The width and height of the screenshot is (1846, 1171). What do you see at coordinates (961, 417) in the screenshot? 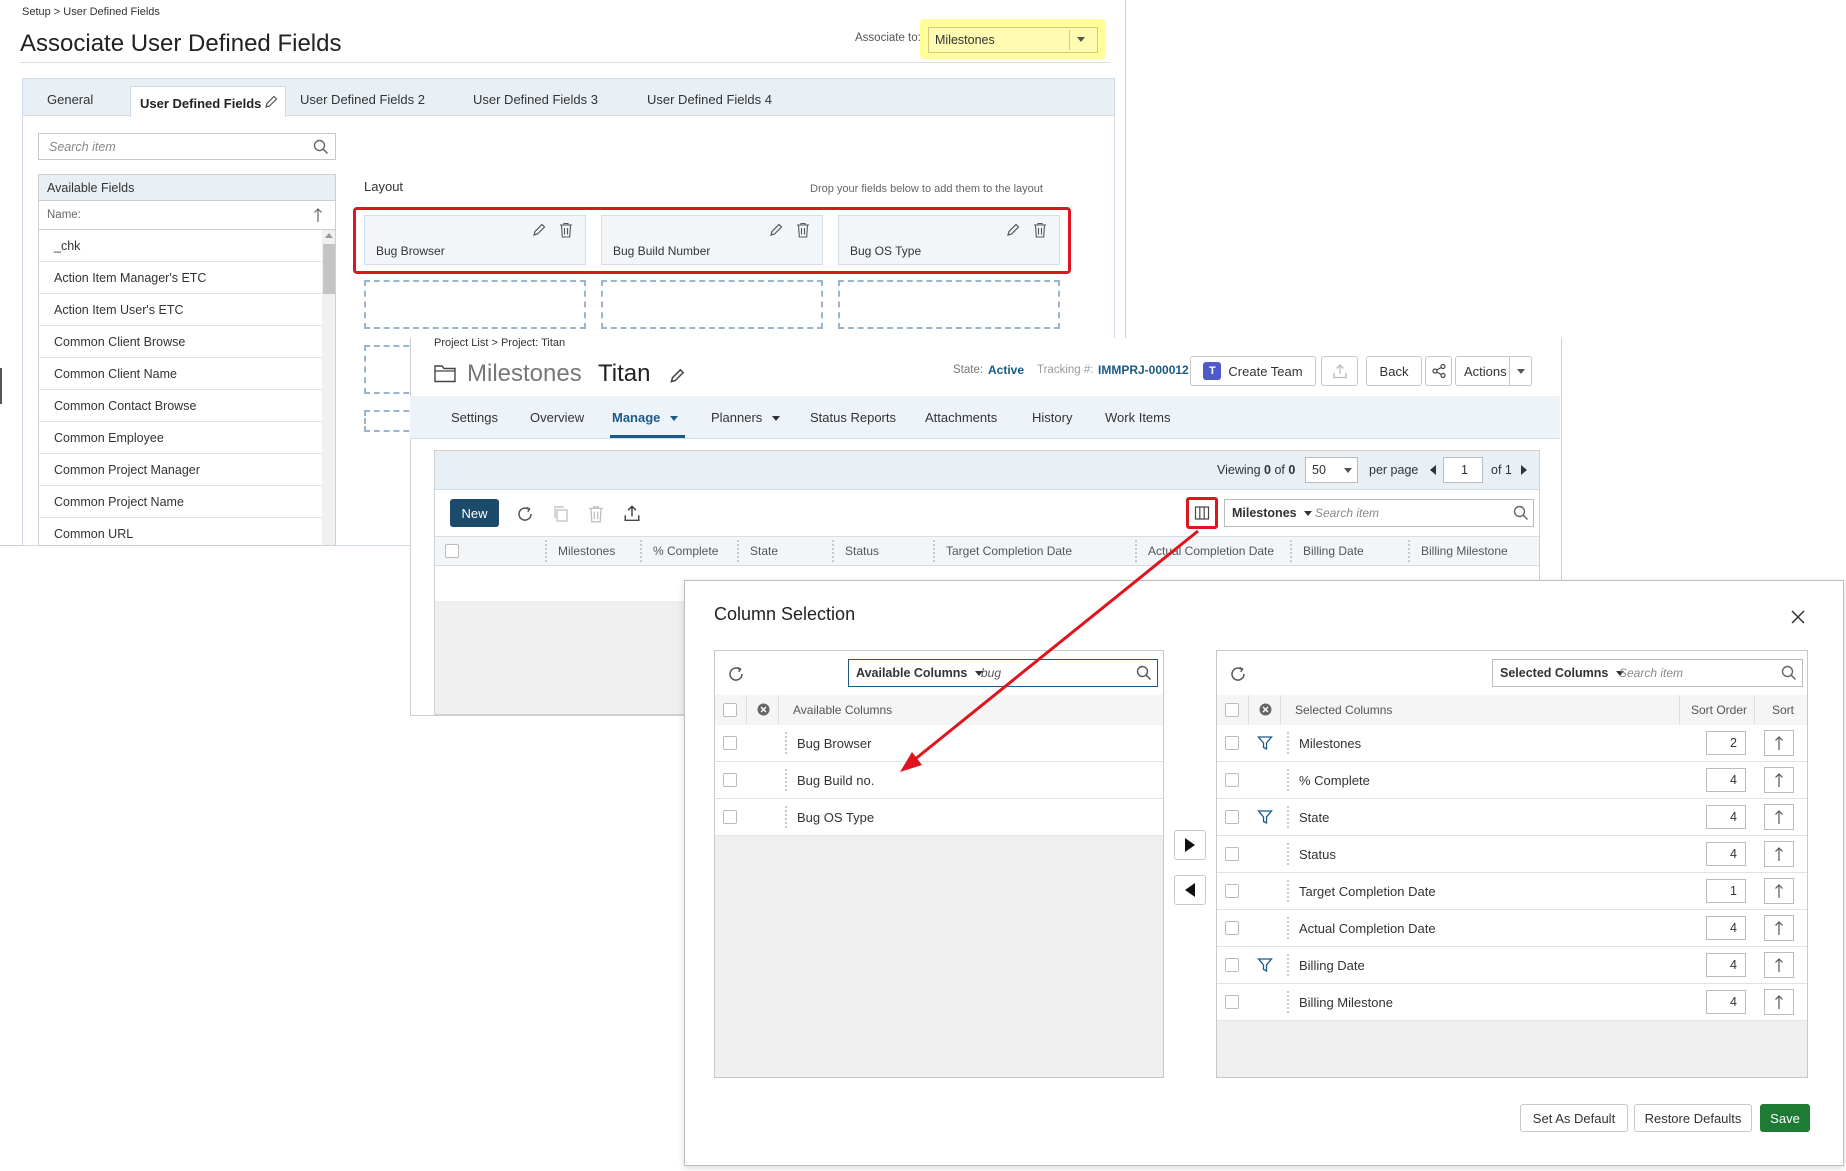
I see `tab-attachments: Attachments` at bounding box center [961, 417].